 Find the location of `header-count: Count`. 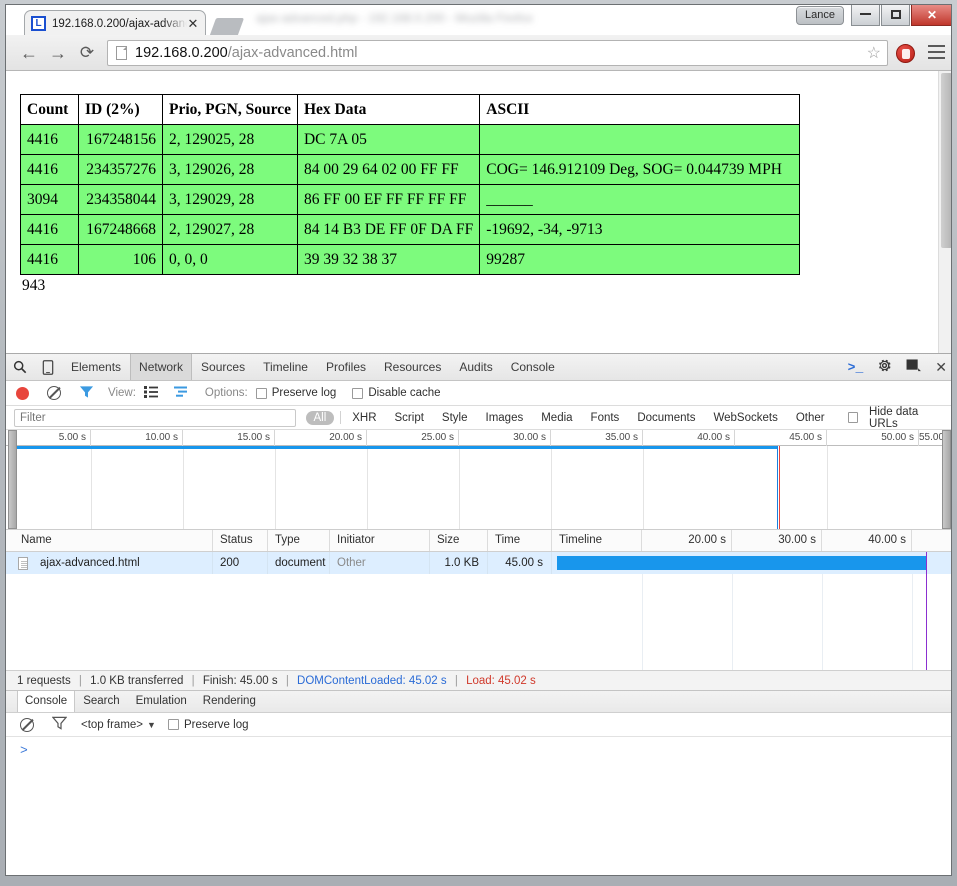

header-count: Count is located at coordinates (49, 109).